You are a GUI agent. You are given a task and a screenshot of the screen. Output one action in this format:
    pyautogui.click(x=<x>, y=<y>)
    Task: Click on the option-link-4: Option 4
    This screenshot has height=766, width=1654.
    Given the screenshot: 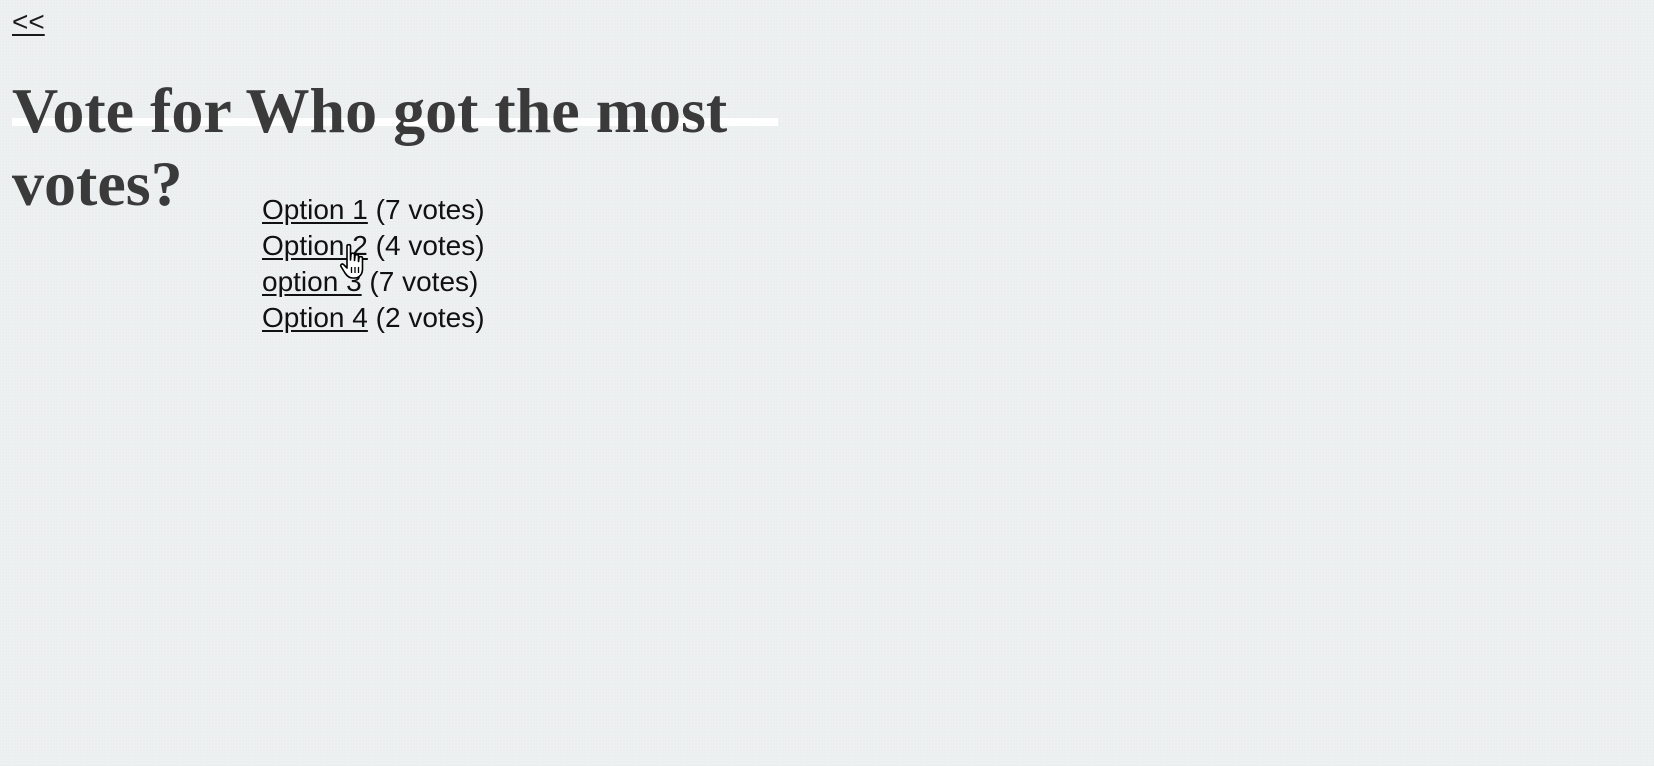 What is the action you would take?
    pyautogui.click(x=315, y=317)
    